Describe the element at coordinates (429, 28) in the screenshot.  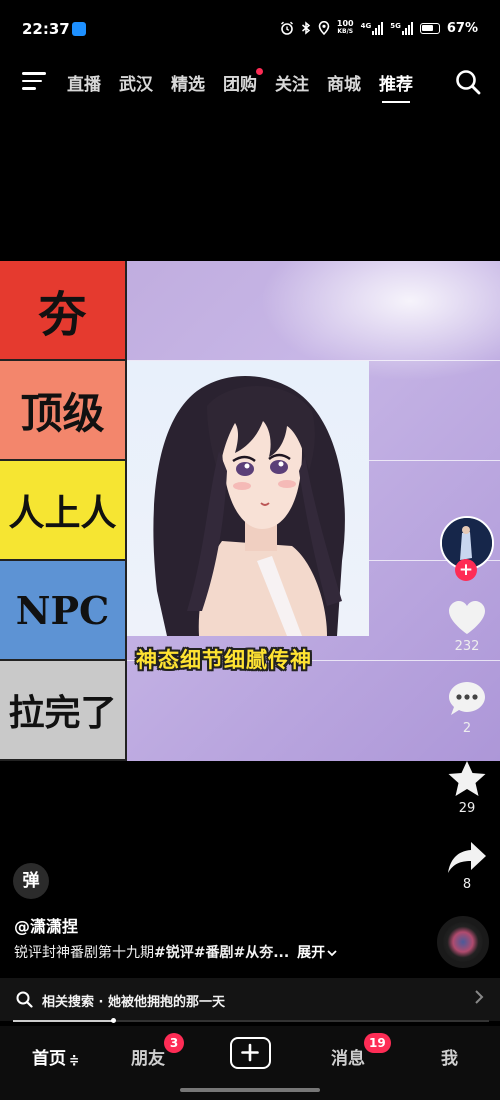
I see `battery-icon` at that location.